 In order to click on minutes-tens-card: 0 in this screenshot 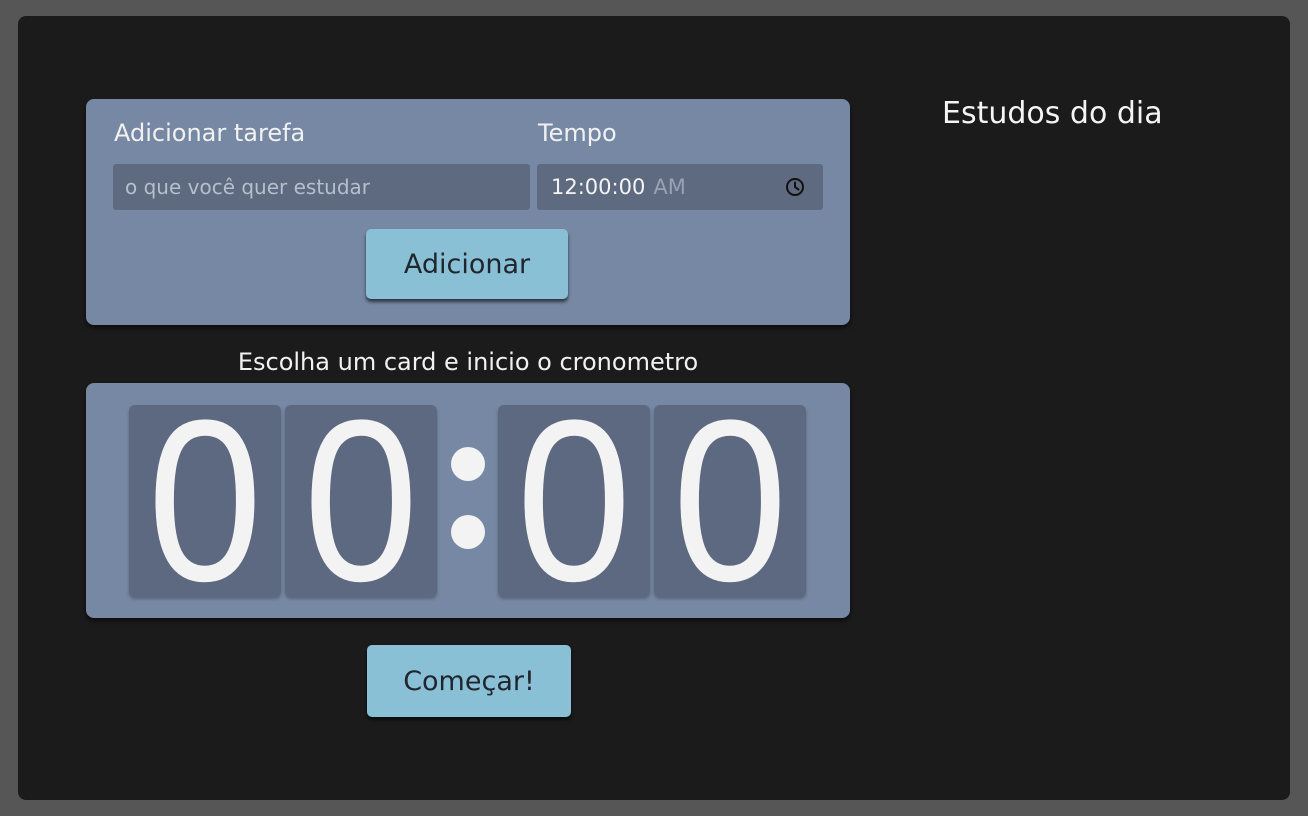, I will do `click(205, 501)`.